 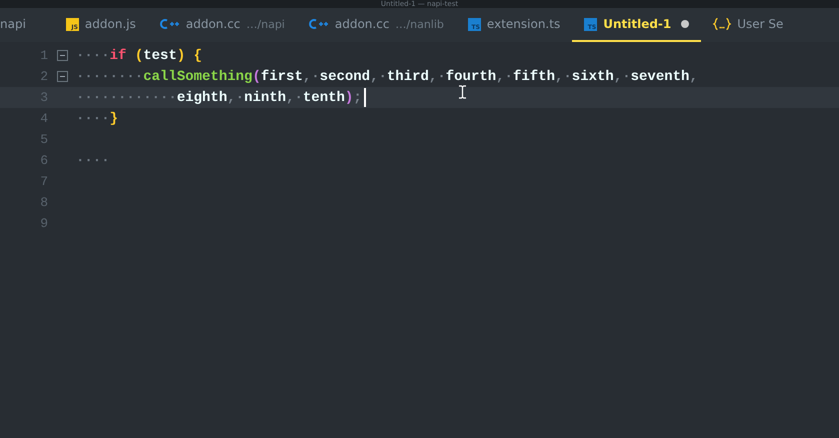 I want to click on tab-path: …/napi, so click(x=265, y=24).